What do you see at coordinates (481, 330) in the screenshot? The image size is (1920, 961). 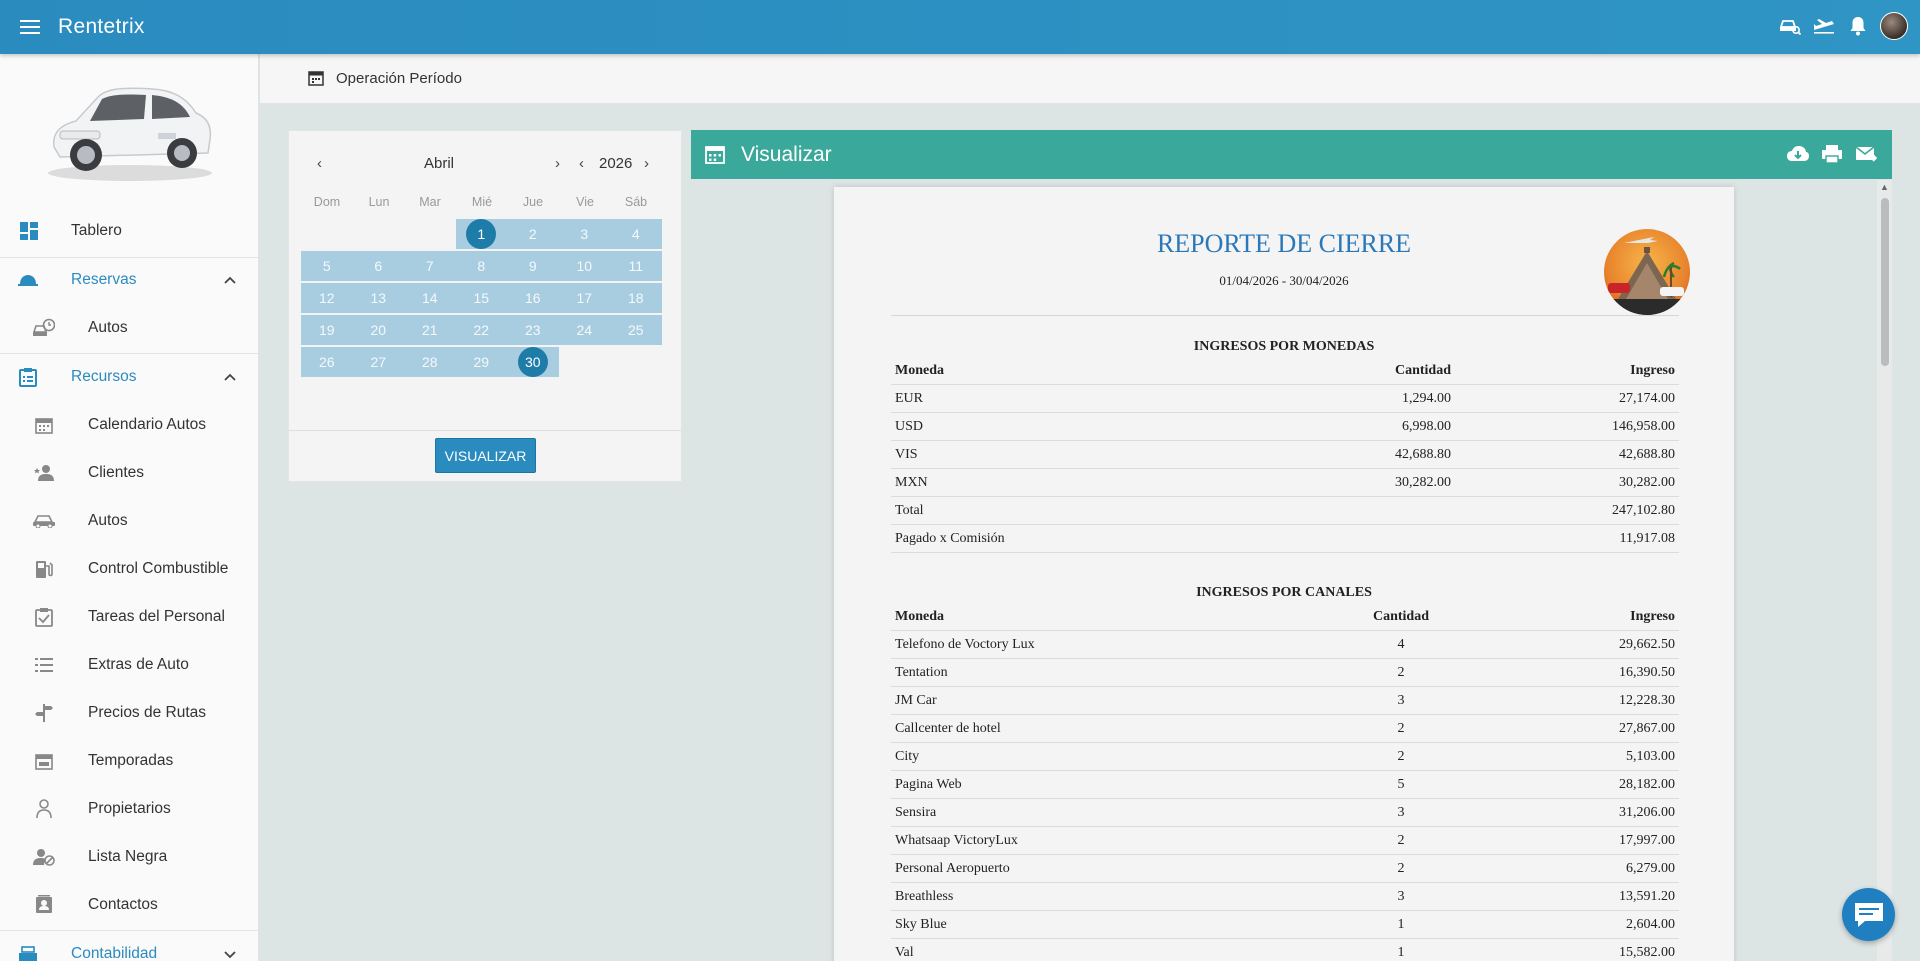 I see `calendar-day: 22` at bounding box center [481, 330].